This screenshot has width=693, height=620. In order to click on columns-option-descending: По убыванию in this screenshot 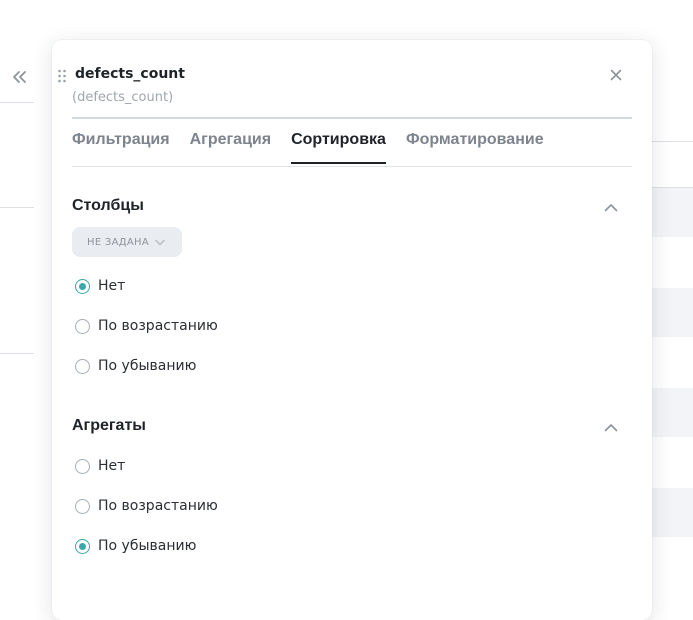, I will do `click(135, 366)`.